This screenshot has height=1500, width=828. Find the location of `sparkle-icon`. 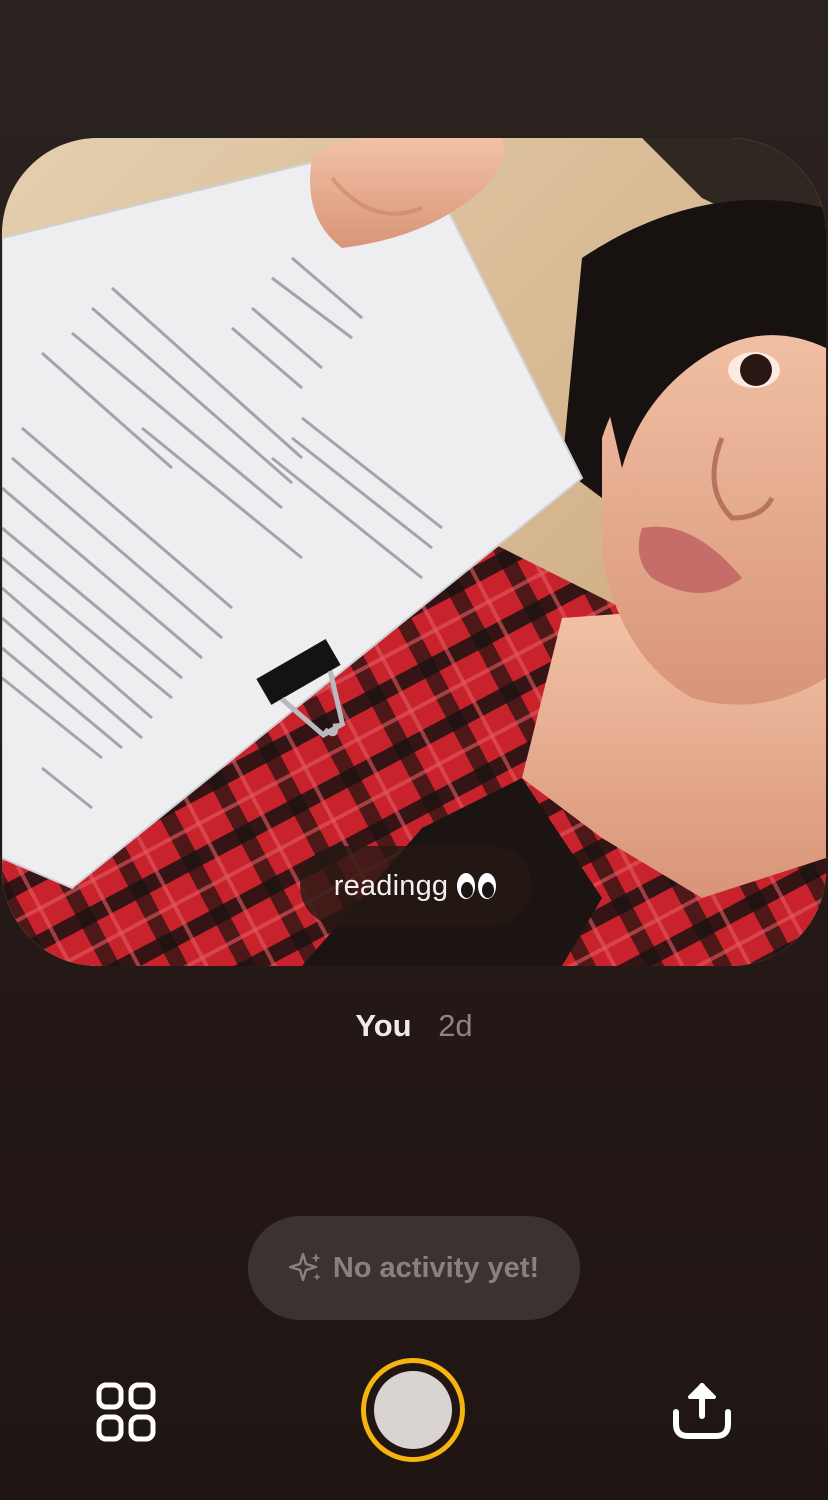

sparkle-icon is located at coordinates (305, 1268).